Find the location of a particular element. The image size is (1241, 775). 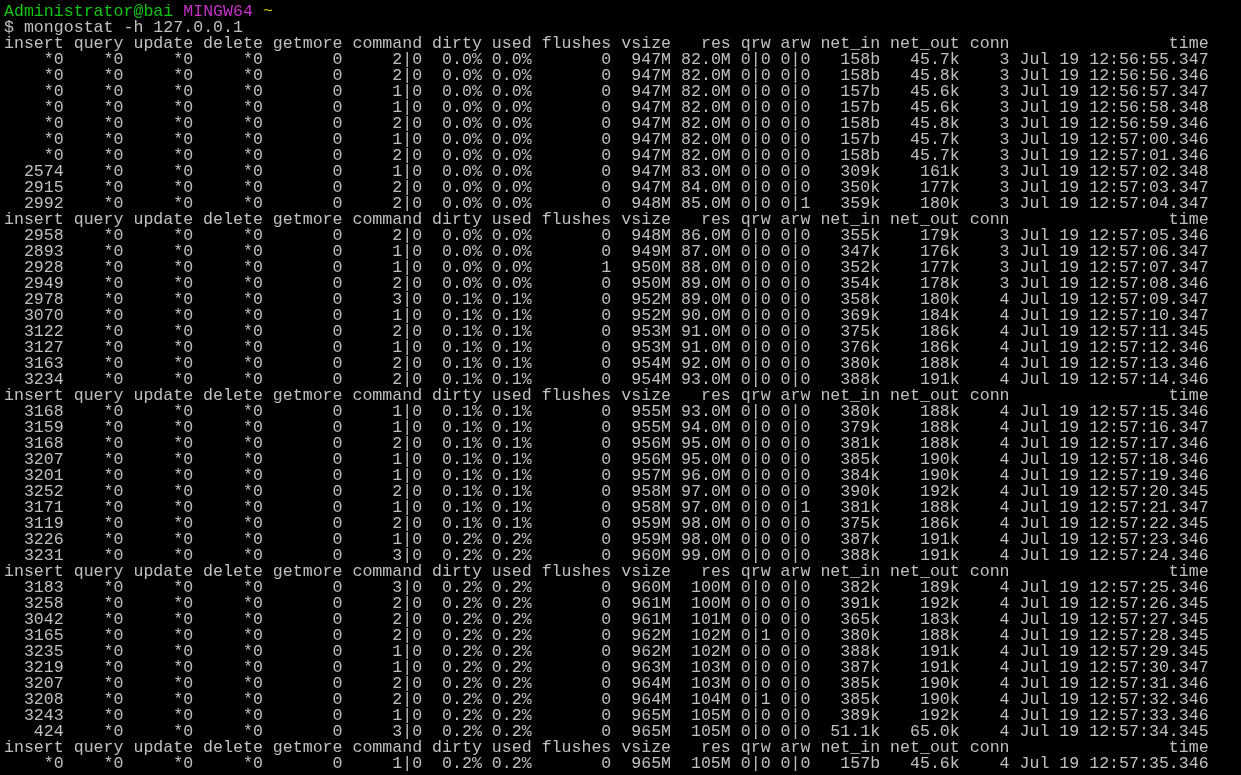

table-cell-text: 3208 is located at coordinates (43, 700).